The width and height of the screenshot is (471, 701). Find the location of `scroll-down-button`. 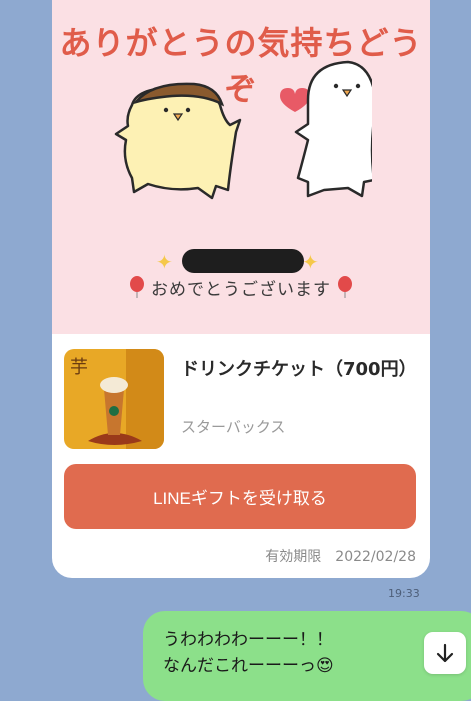

scroll-down-button is located at coordinates (445, 653).